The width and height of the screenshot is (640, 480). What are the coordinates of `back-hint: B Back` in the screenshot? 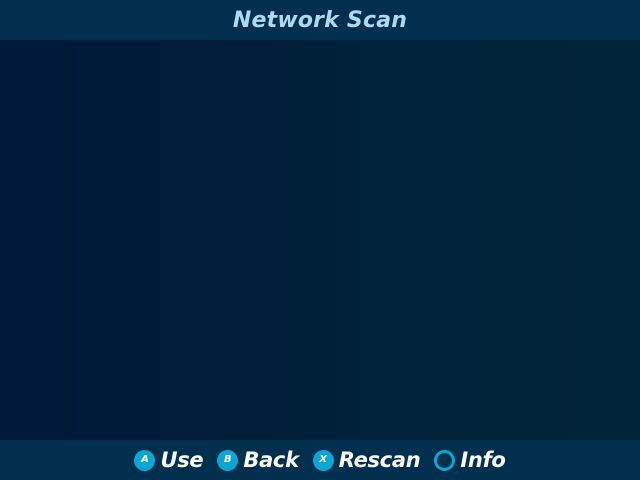 It's located at (258, 460).